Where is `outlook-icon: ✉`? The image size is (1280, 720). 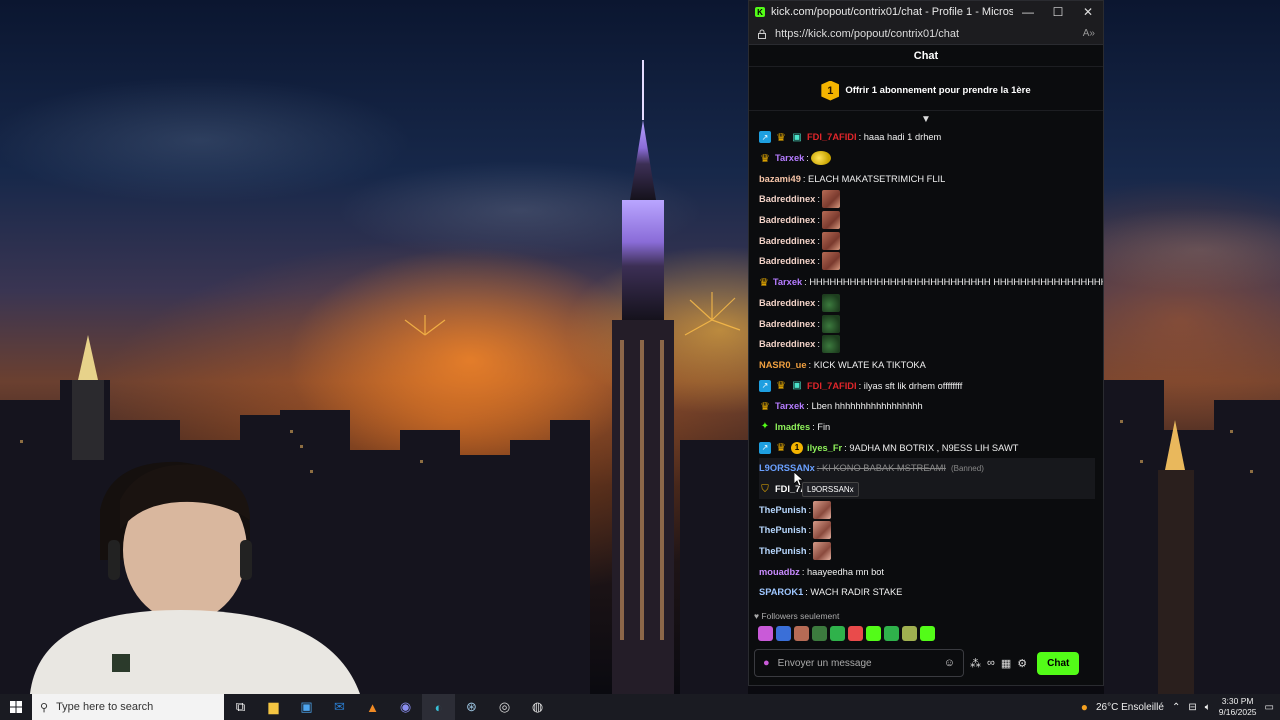 outlook-icon: ✉ is located at coordinates (339, 707).